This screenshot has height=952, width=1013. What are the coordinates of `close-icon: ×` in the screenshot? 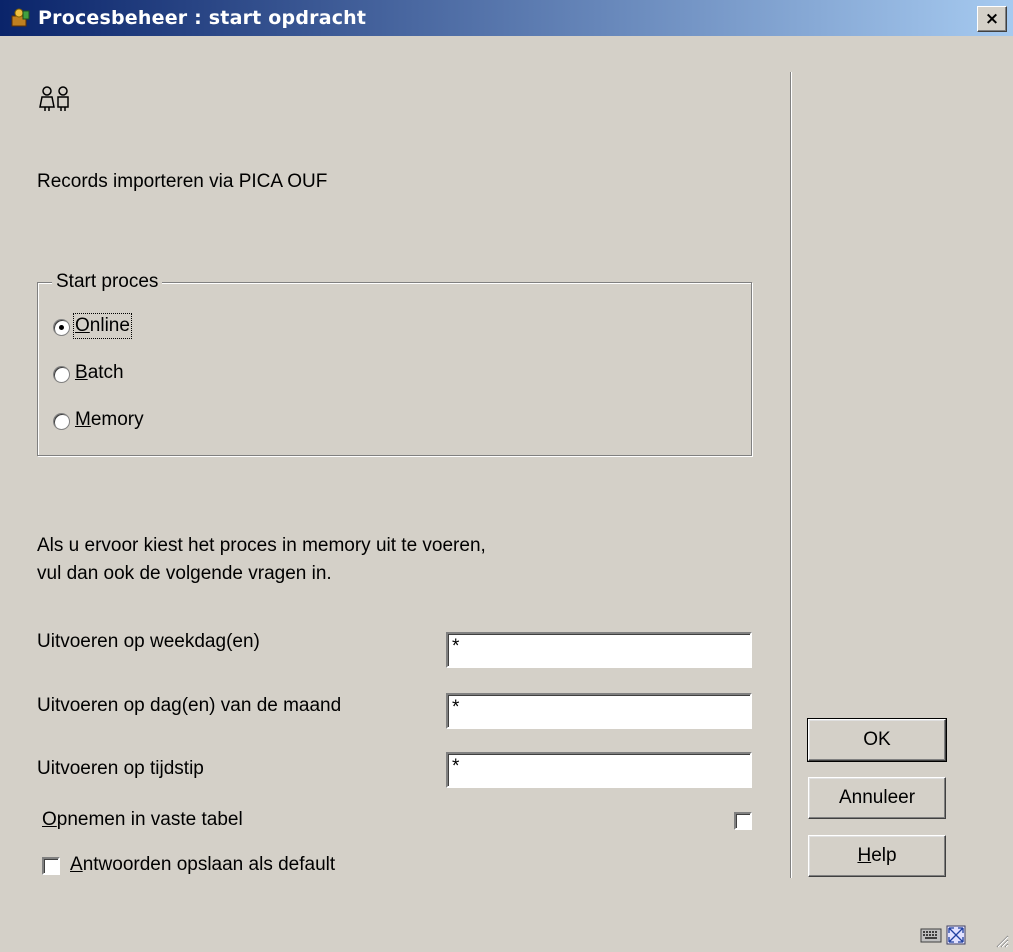 It's located at (992, 19).